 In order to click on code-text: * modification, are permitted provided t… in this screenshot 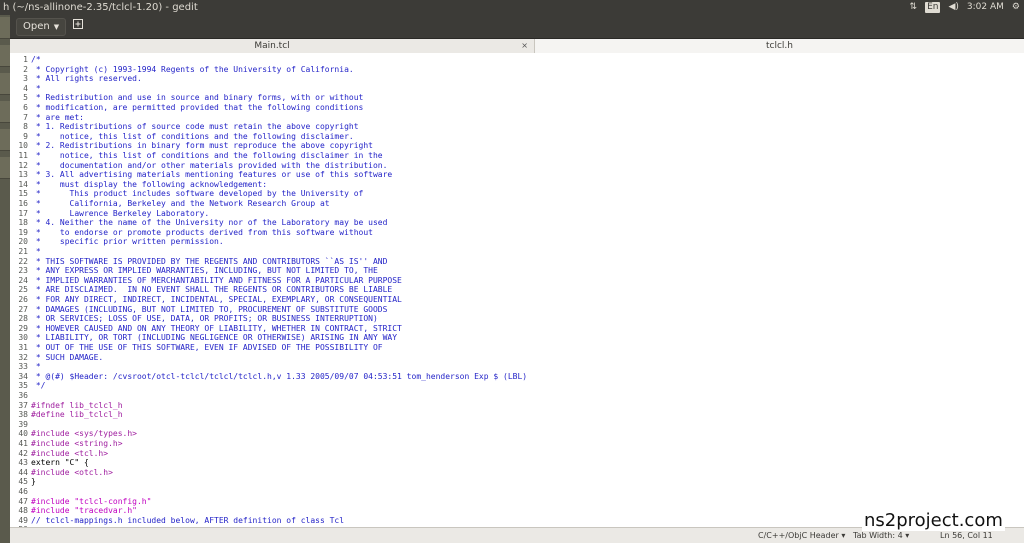, I will do `click(197, 107)`.